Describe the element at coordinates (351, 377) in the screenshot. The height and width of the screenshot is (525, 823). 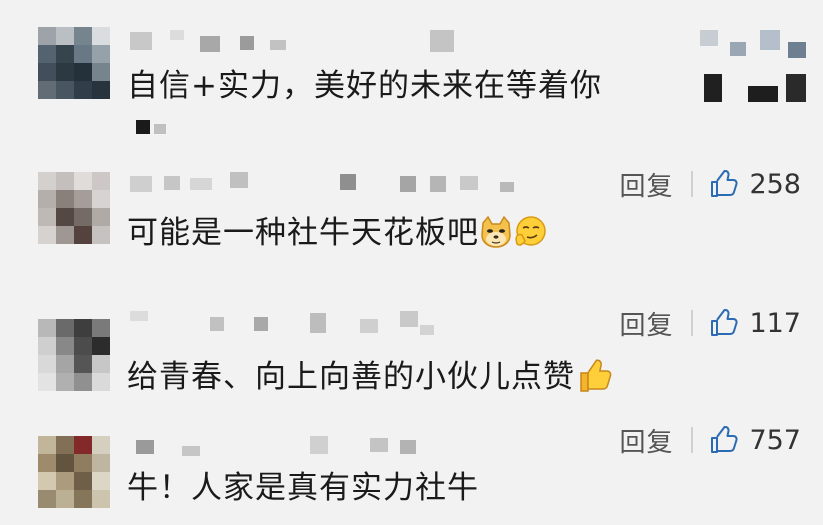
I see `comment-text-body: 给青春、向上向善的小伙儿点赞` at that location.